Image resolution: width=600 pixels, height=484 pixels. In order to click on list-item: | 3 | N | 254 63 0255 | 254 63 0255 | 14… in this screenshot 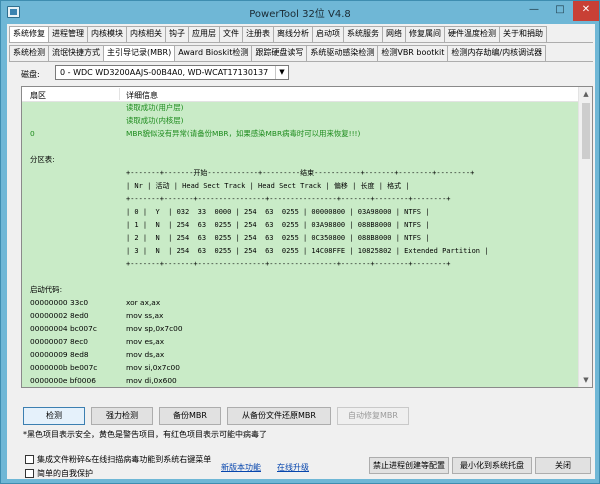, I will do `click(300, 251)`.